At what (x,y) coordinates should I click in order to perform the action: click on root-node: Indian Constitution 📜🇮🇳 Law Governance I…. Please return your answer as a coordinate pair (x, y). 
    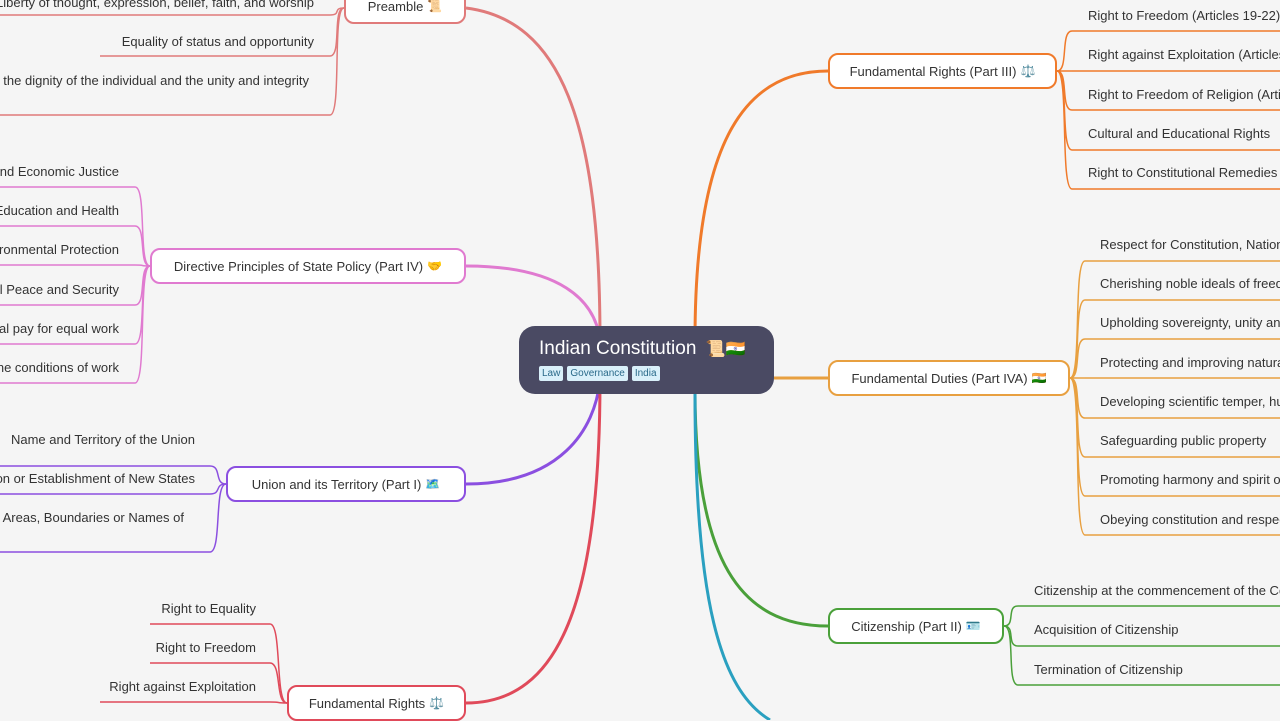
    Looking at the image, I should click on (646, 360).